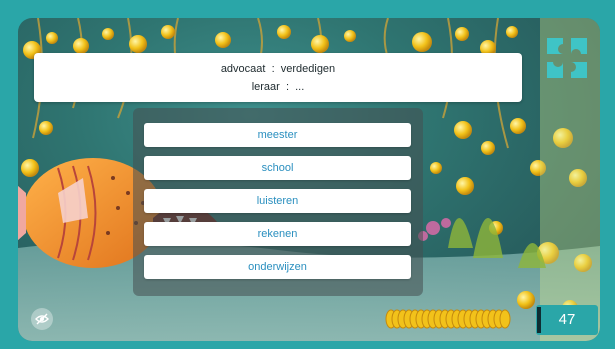 This screenshot has width=615, height=349. Describe the element at coordinates (277, 267) in the screenshot. I see `option-button-5: onderwijzen` at that location.